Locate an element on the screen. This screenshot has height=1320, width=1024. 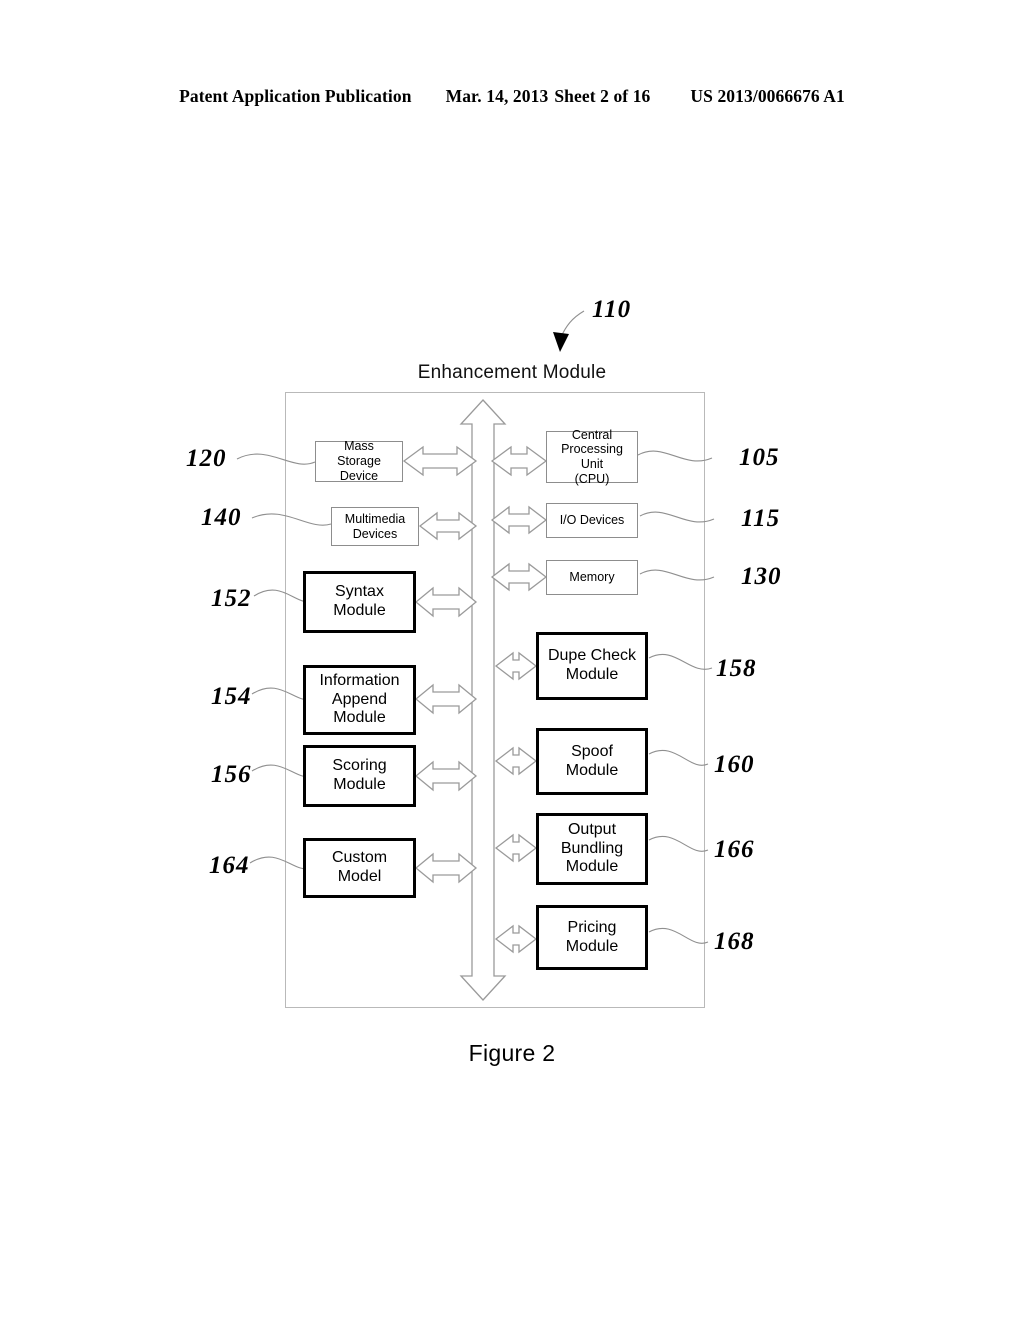
box-io-devices-line-1: I/O Devices is located at coordinates (592, 520).